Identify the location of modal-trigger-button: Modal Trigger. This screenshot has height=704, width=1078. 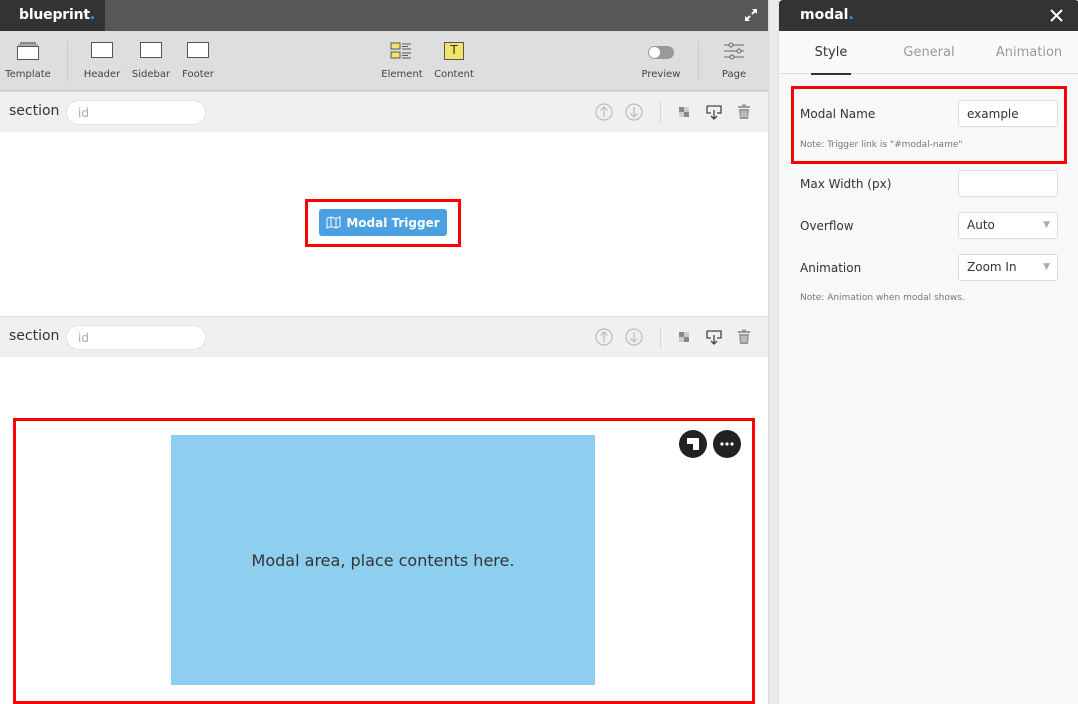
(383, 222).